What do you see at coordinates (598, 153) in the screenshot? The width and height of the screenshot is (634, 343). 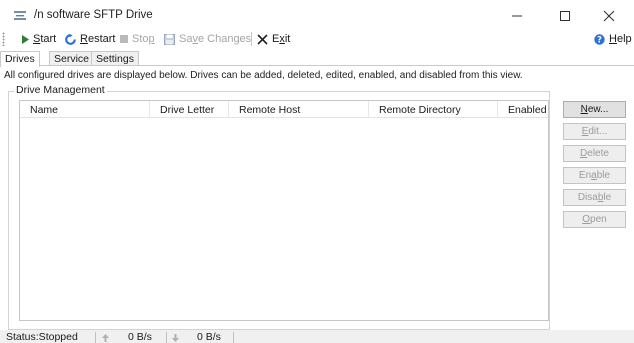 I see `delete-label-rest: elete` at bounding box center [598, 153].